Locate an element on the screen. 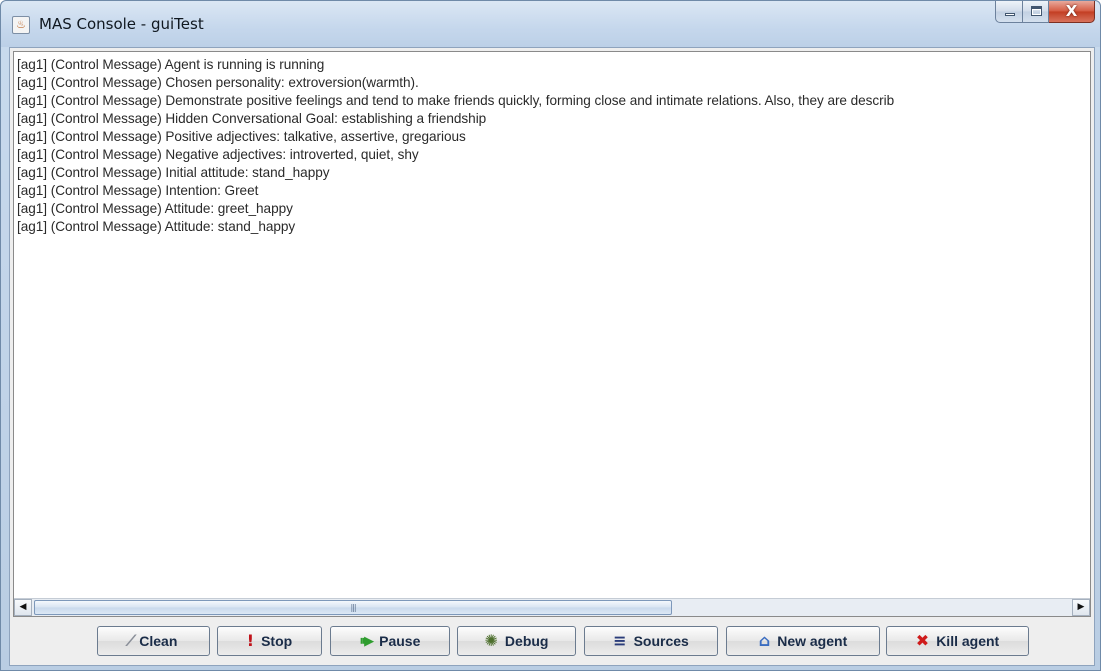 Image resolution: width=1101 pixels, height=671 pixels. window-controls: X is located at coordinates (1045, 12).